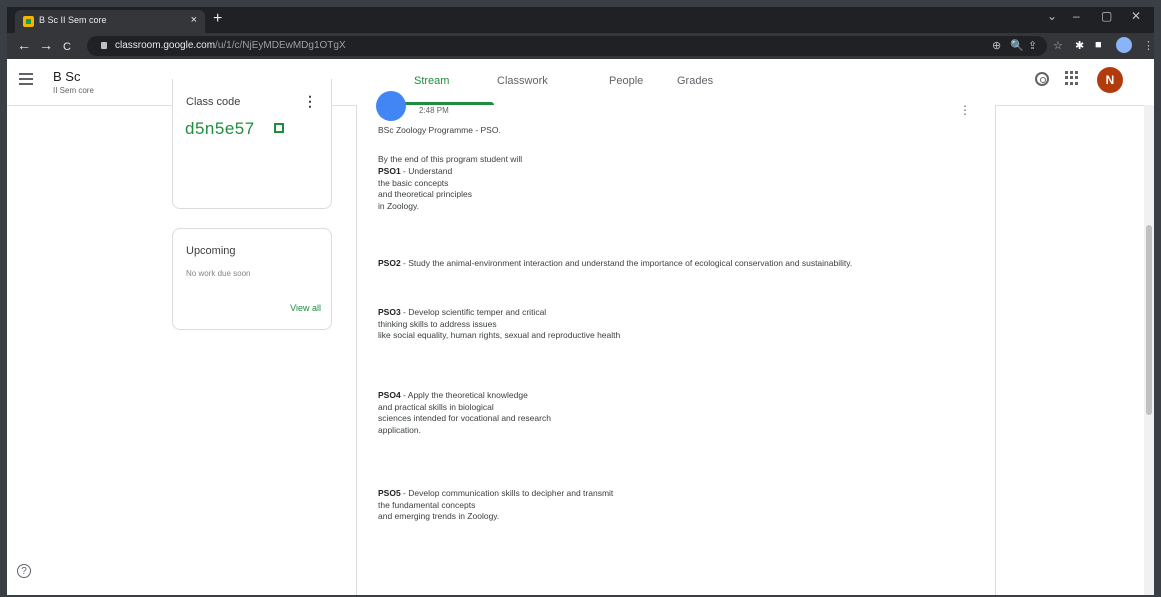 This screenshot has height=597, width=1161. Describe the element at coordinates (280, 45) in the screenshot. I see `url-path: /u/1/c/NjEyMDEwMDg1OTgX` at that location.